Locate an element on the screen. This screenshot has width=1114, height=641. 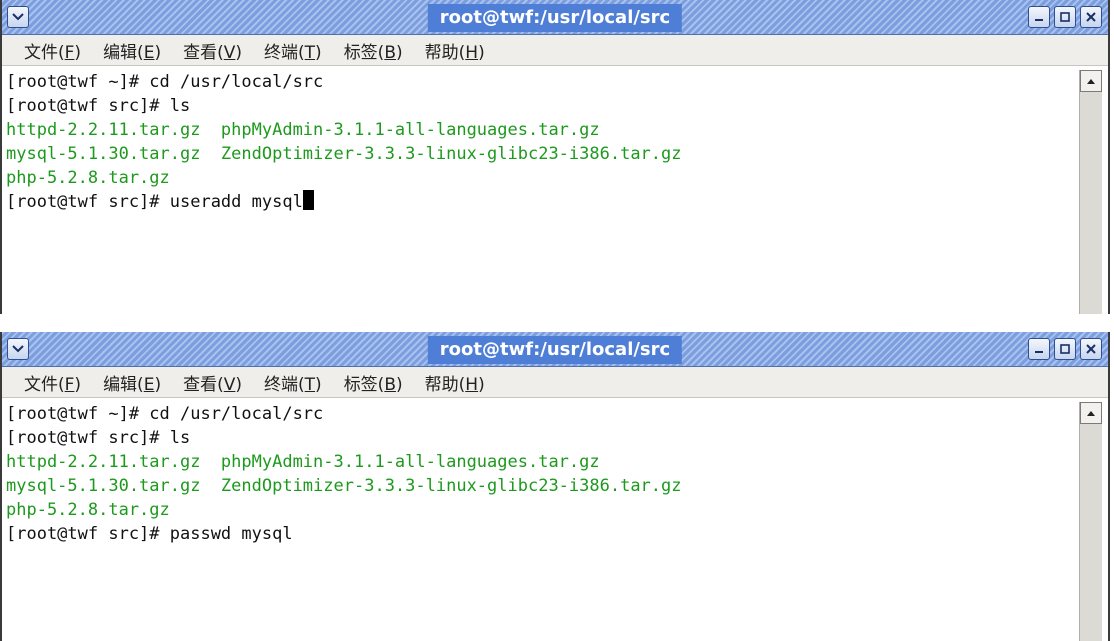
terminal-prompt-line: [root@twf src]# useradd mysql is located at coordinates (557, 202).